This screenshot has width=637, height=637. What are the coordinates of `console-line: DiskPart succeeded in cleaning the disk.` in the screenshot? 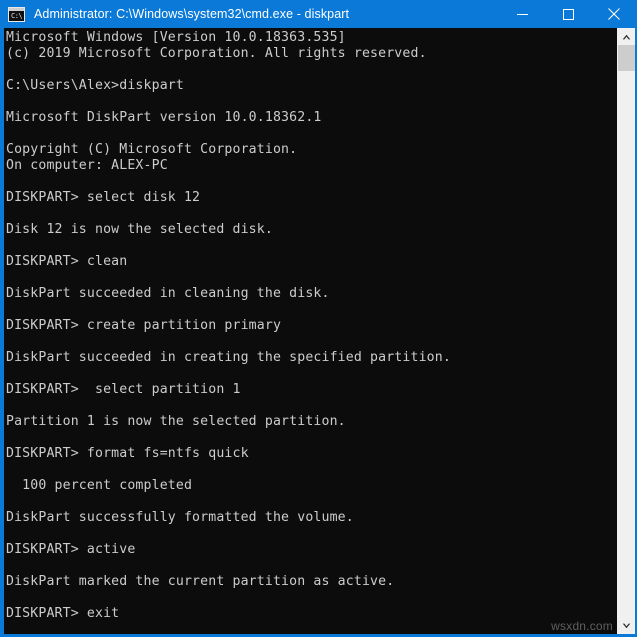 It's located at (168, 293).